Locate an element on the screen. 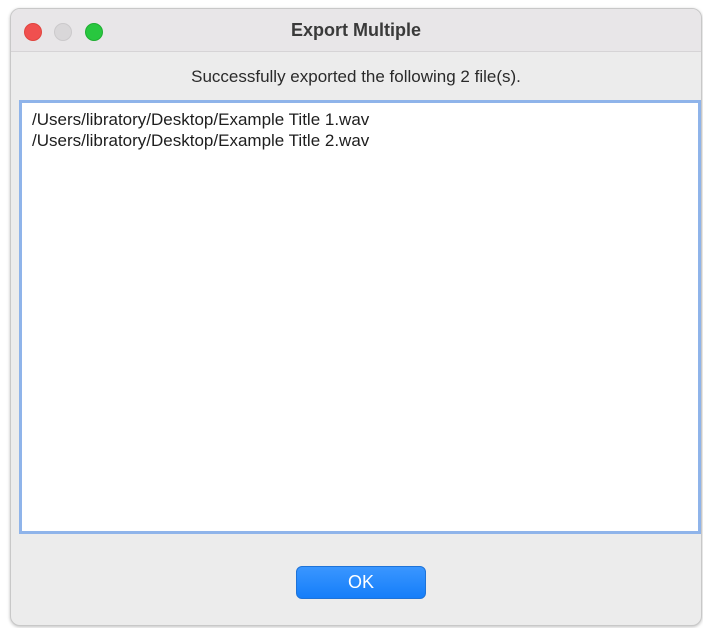  ok-button: OK is located at coordinates (361, 582).